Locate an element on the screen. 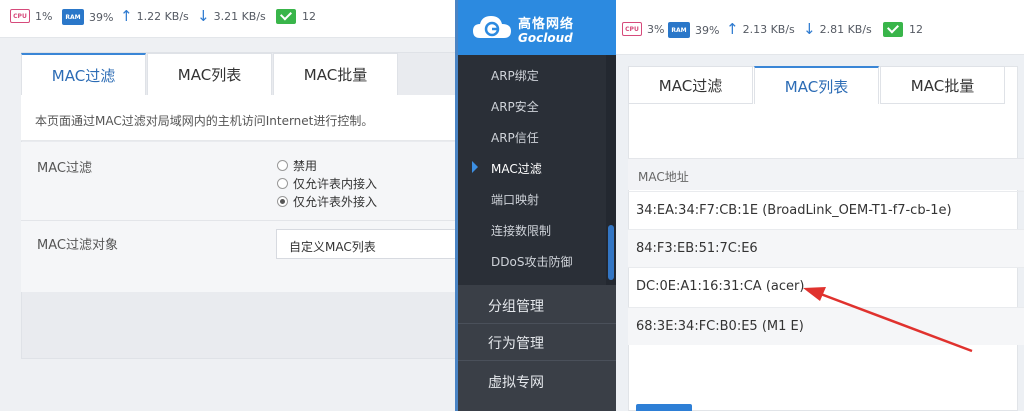 Image resolution: width=1024 pixels, height=411 pixels. table-row: 68:3E:34:FC:B0:E5 (M1 E) is located at coordinates (826, 326).